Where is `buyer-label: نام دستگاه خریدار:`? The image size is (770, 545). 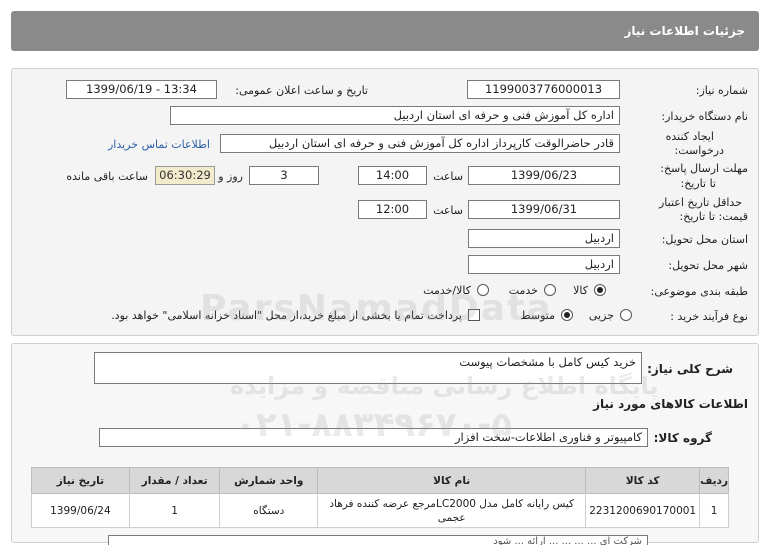
buyer-label: نام دستگاه خریدار: is located at coordinates (704, 116).